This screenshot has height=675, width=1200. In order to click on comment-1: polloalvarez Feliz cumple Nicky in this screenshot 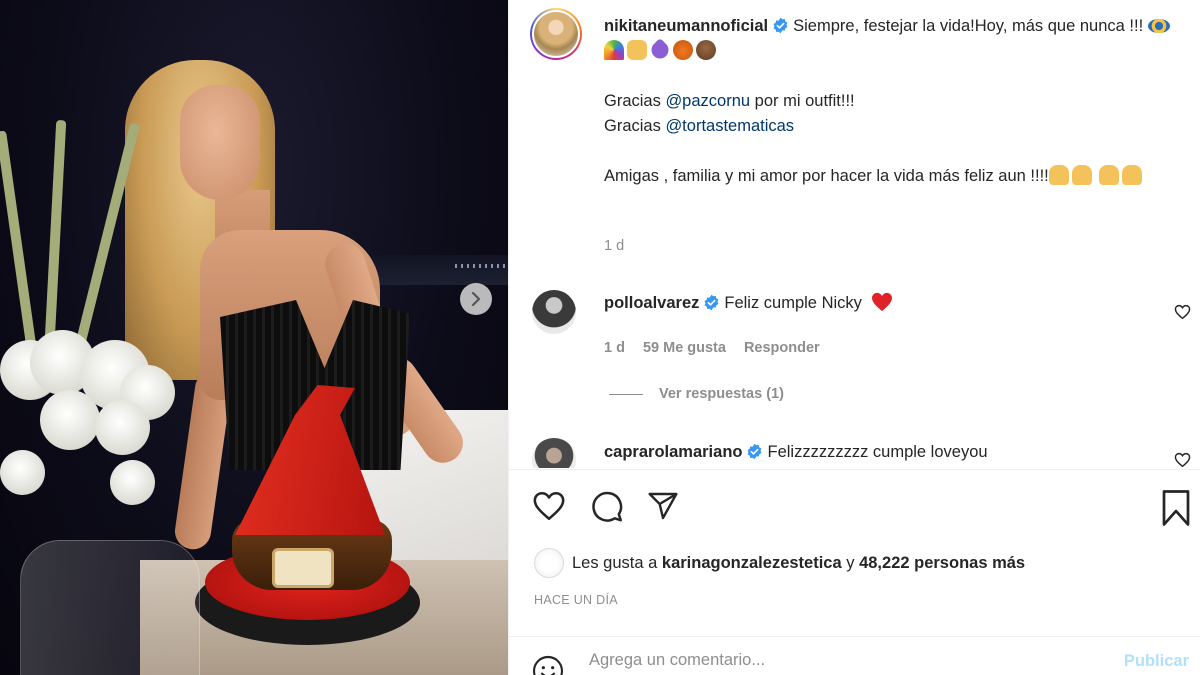, I will do `click(884, 302)`.